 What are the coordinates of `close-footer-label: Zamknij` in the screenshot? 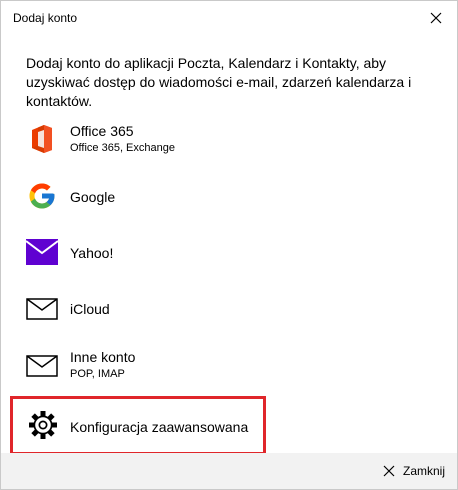 It's located at (423, 471).